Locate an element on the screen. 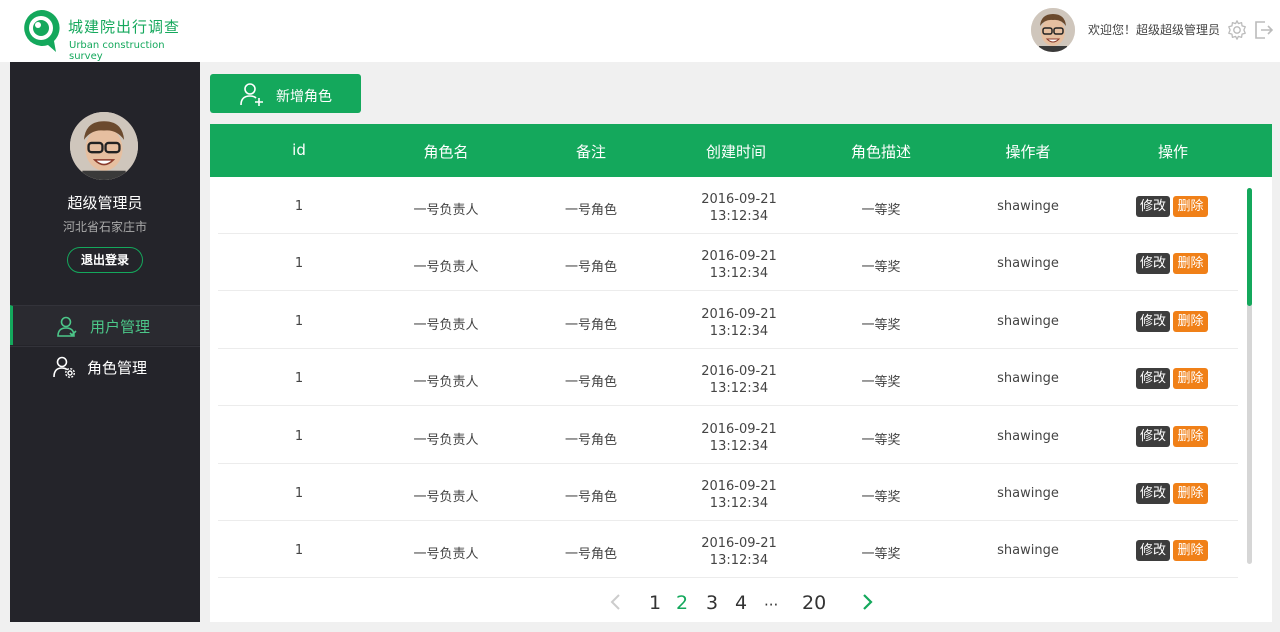  sidebar-user-name: 超级管理员 is located at coordinates (105, 203).